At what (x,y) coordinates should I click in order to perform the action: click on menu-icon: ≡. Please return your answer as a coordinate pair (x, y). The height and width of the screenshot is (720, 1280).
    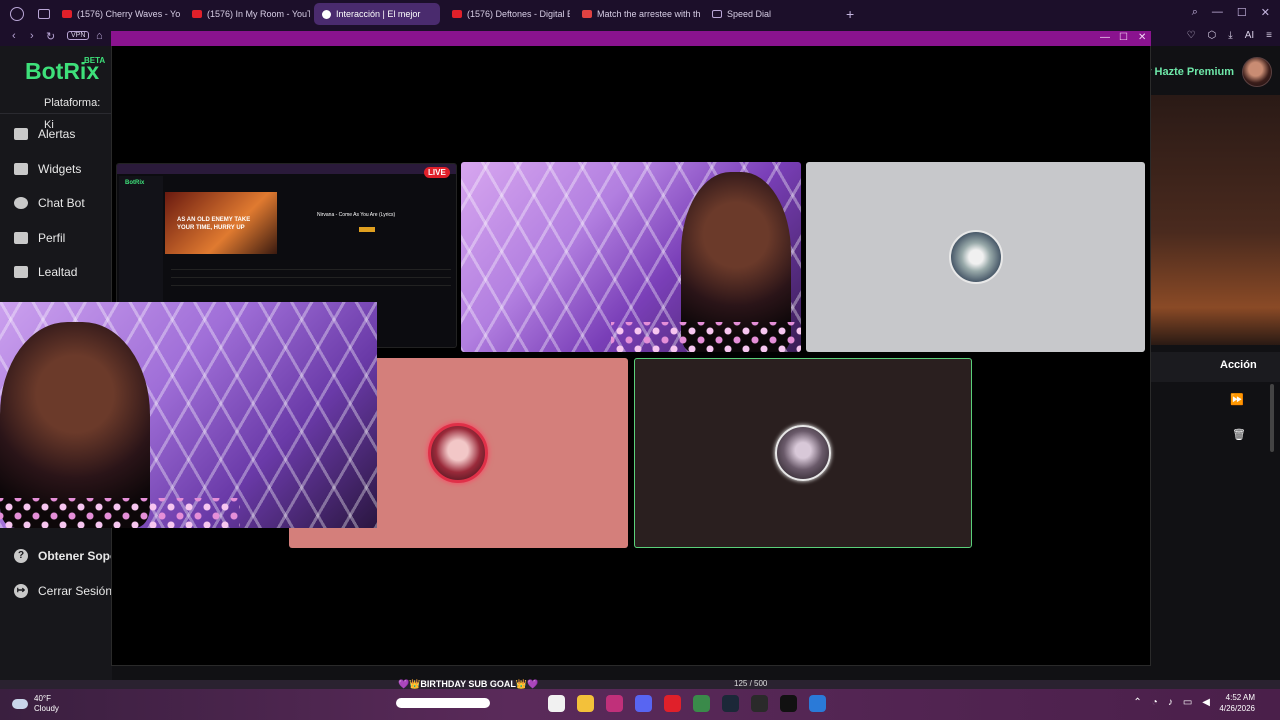
    Looking at the image, I should click on (1269, 35).